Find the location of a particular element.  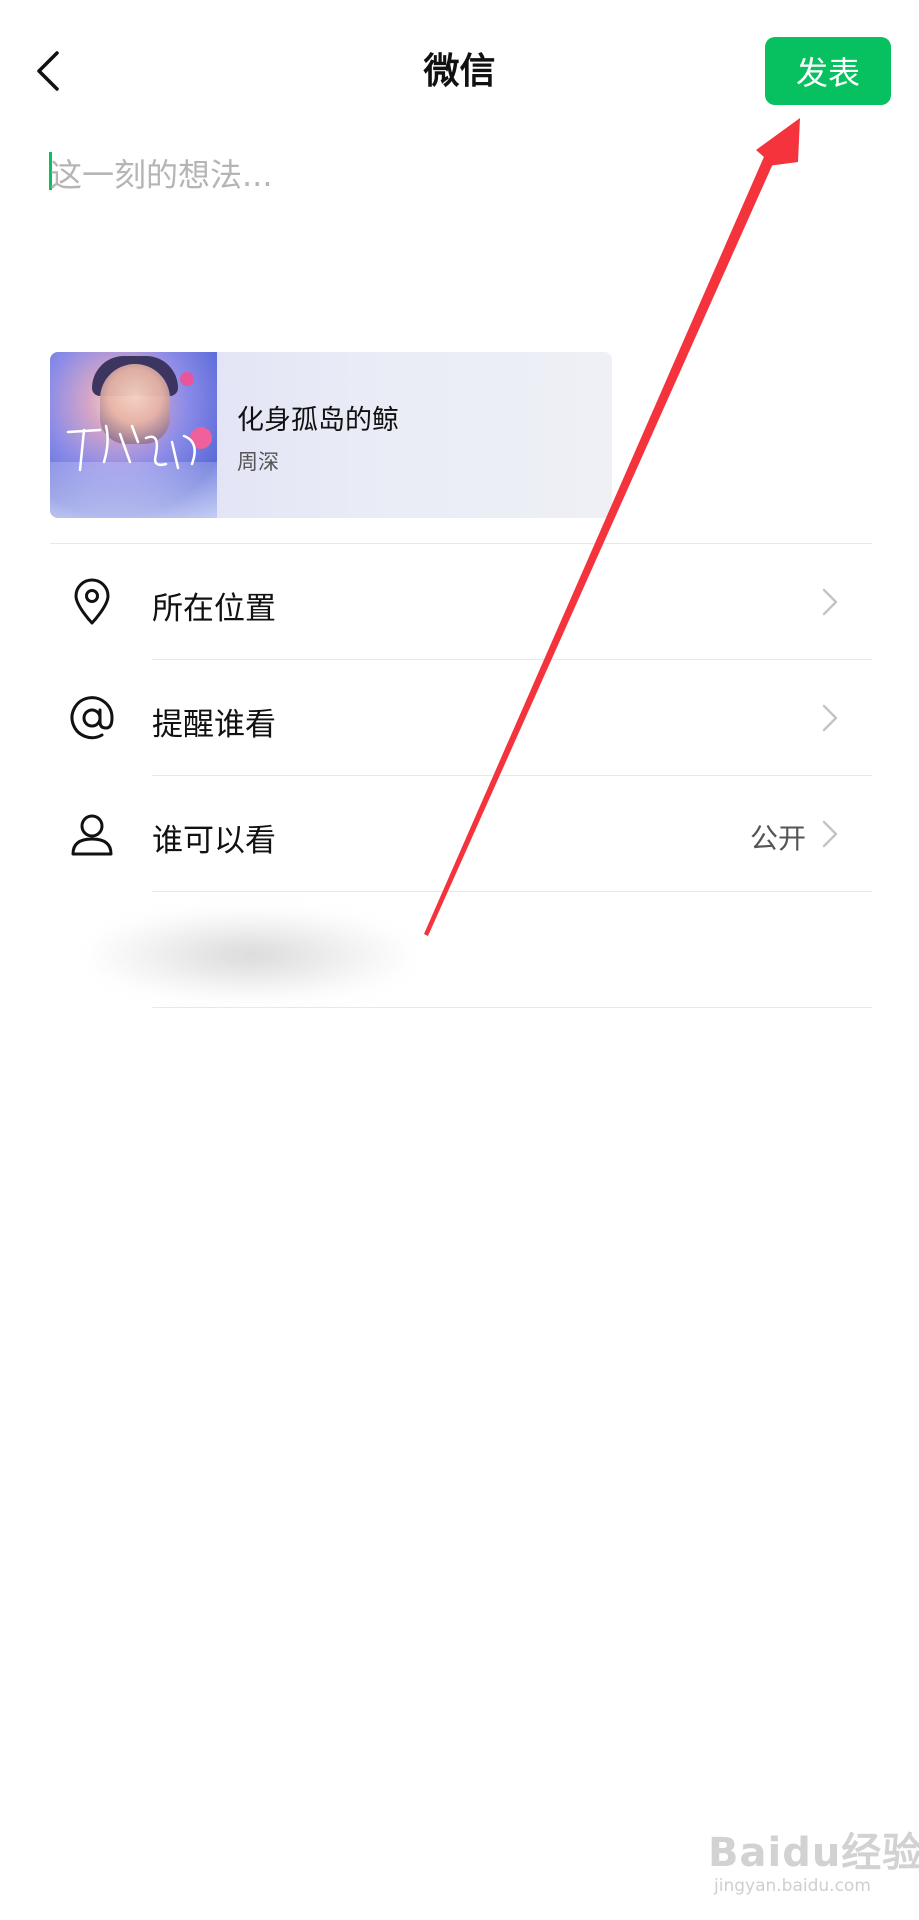

publish-button: 发表 is located at coordinates (828, 71).